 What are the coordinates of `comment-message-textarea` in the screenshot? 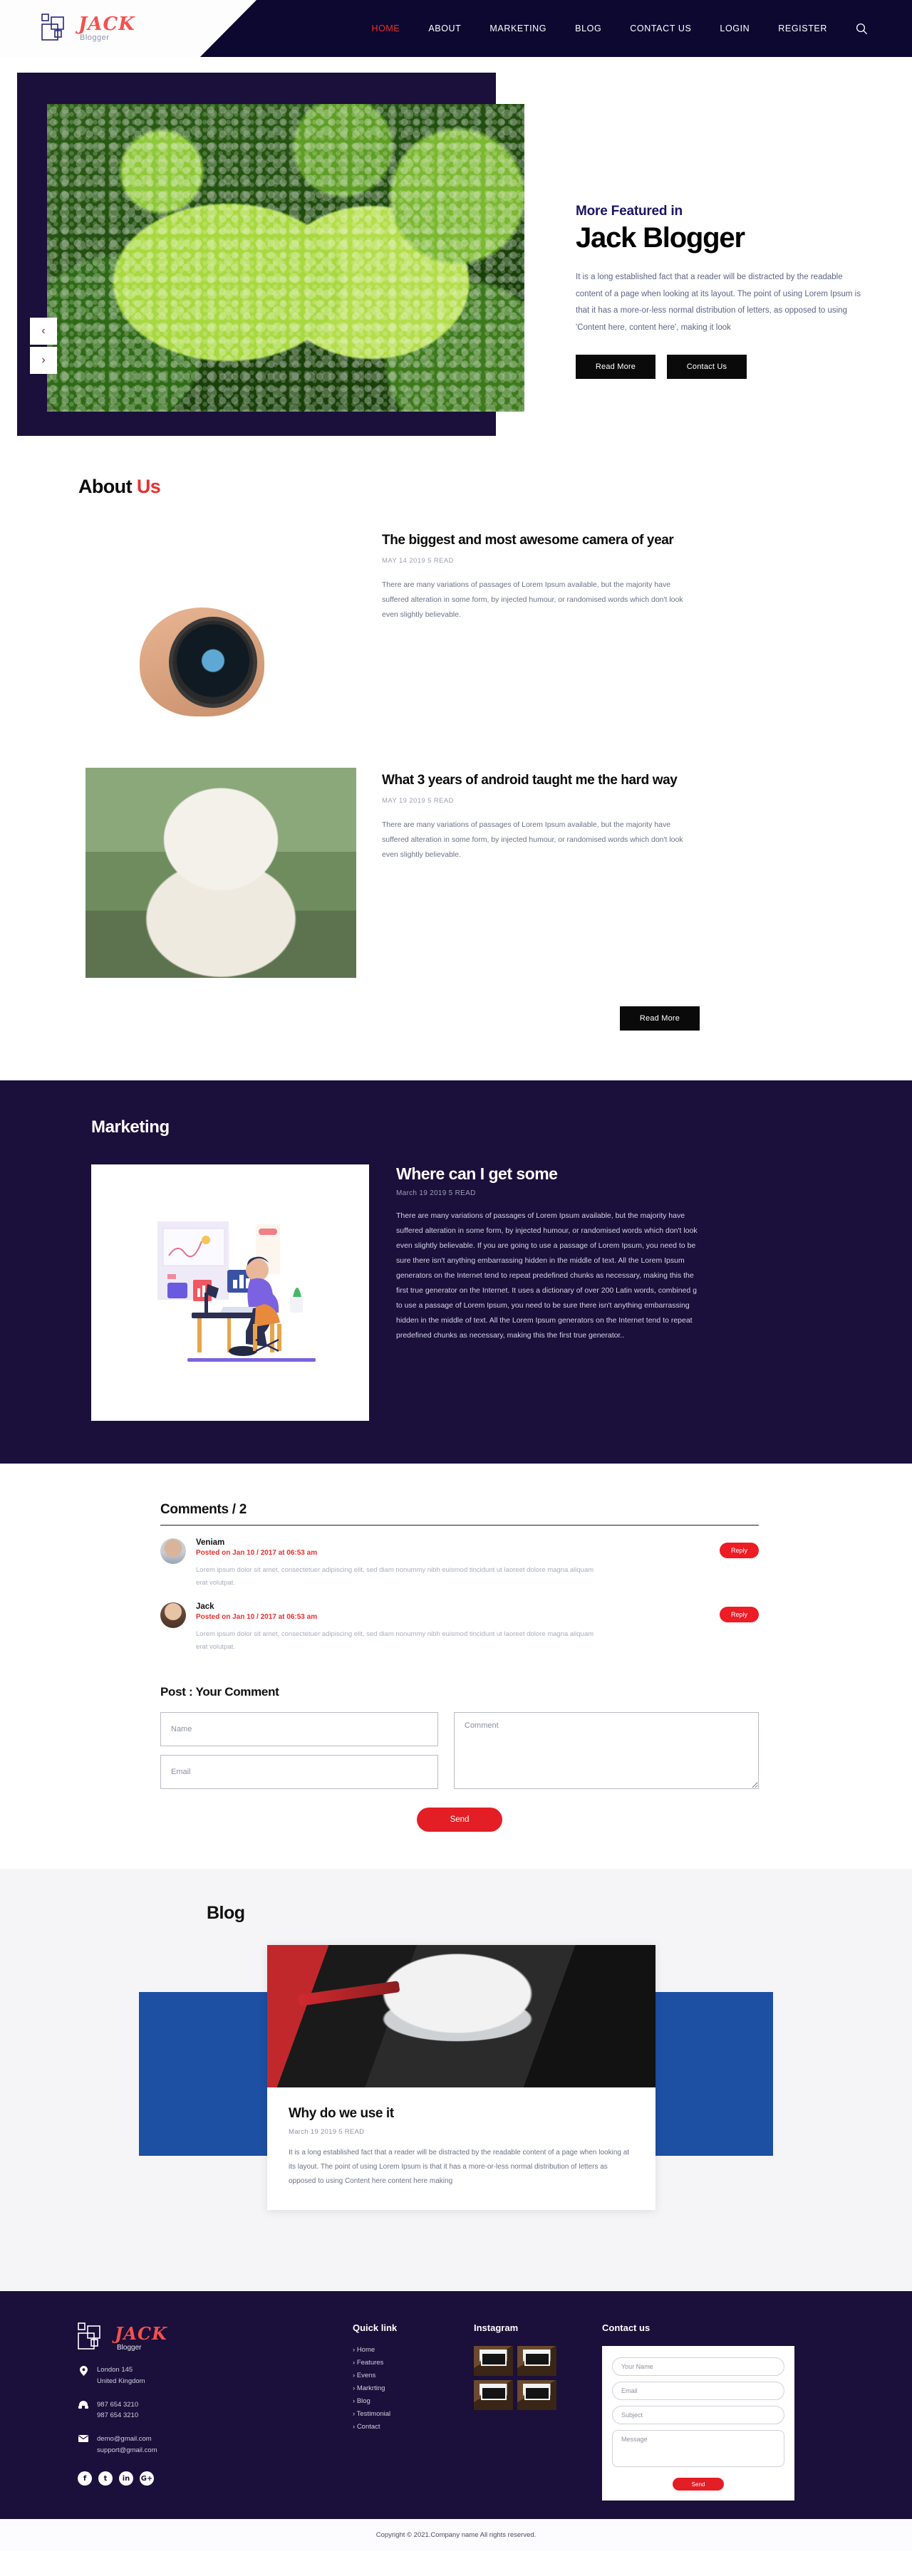 It's located at (606, 1751).